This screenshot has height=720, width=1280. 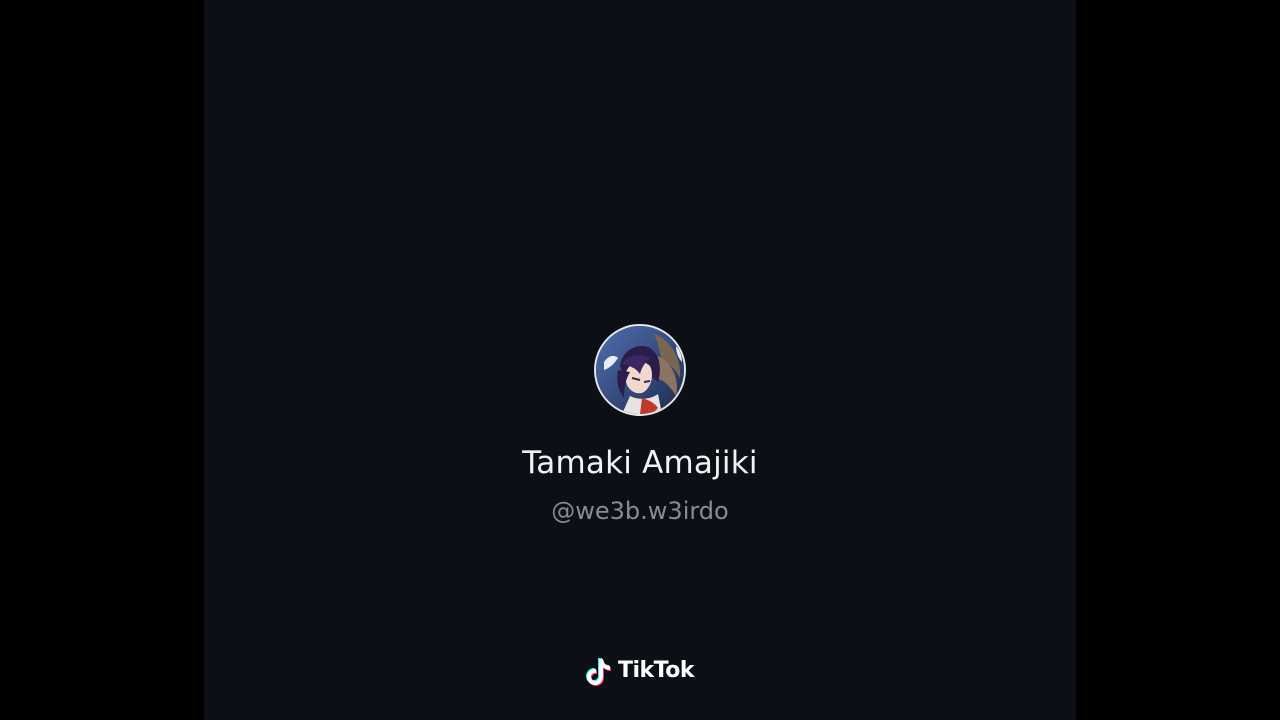 What do you see at coordinates (598, 671) in the screenshot?
I see `tiktok-note-icon` at bounding box center [598, 671].